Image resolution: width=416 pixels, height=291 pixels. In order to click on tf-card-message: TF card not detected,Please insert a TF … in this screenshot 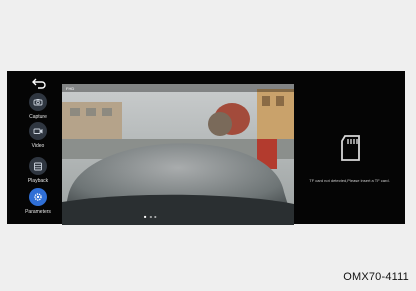, I will do `click(349, 180)`.